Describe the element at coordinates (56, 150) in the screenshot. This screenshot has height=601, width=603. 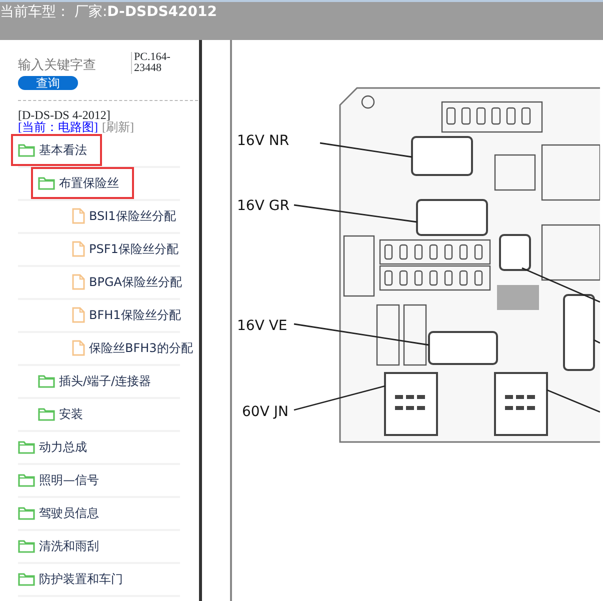
I see `tree-item: 基本看法` at that location.